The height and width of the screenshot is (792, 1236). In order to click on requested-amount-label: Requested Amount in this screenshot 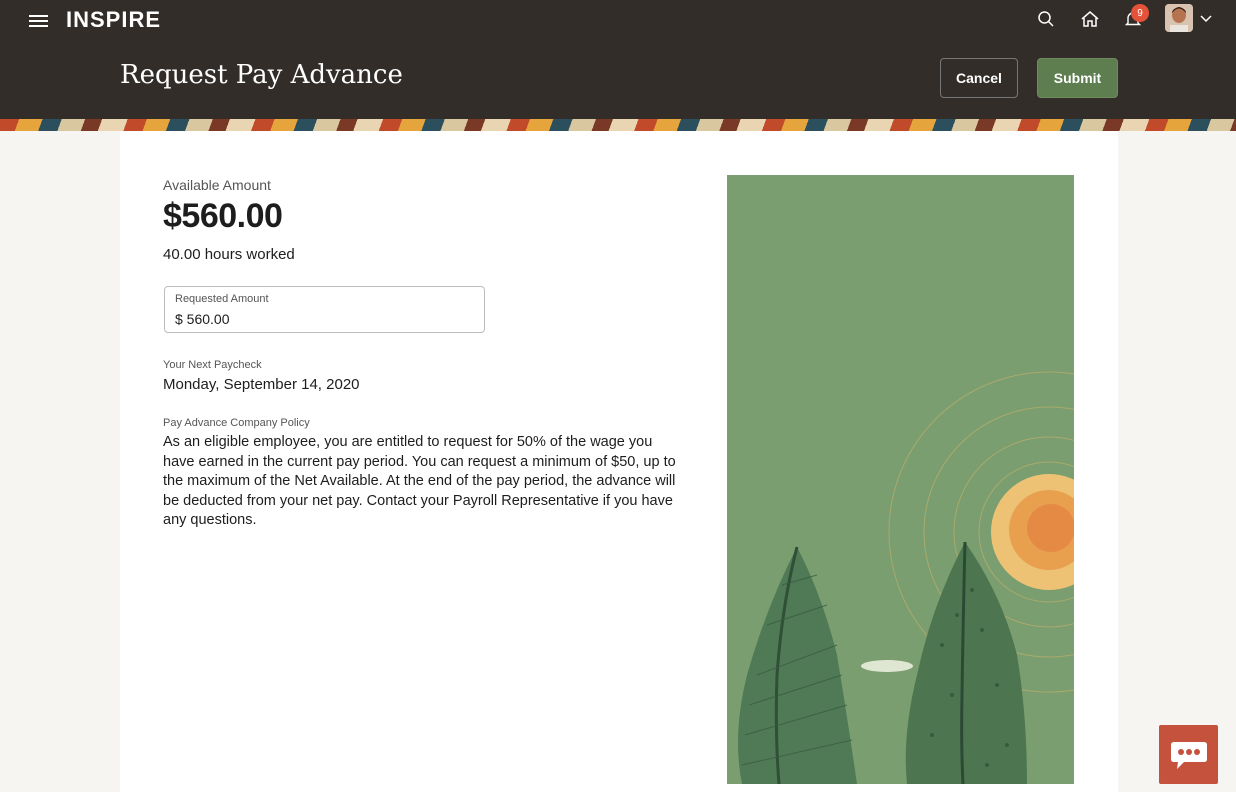, I will do `click(222, 299)`.